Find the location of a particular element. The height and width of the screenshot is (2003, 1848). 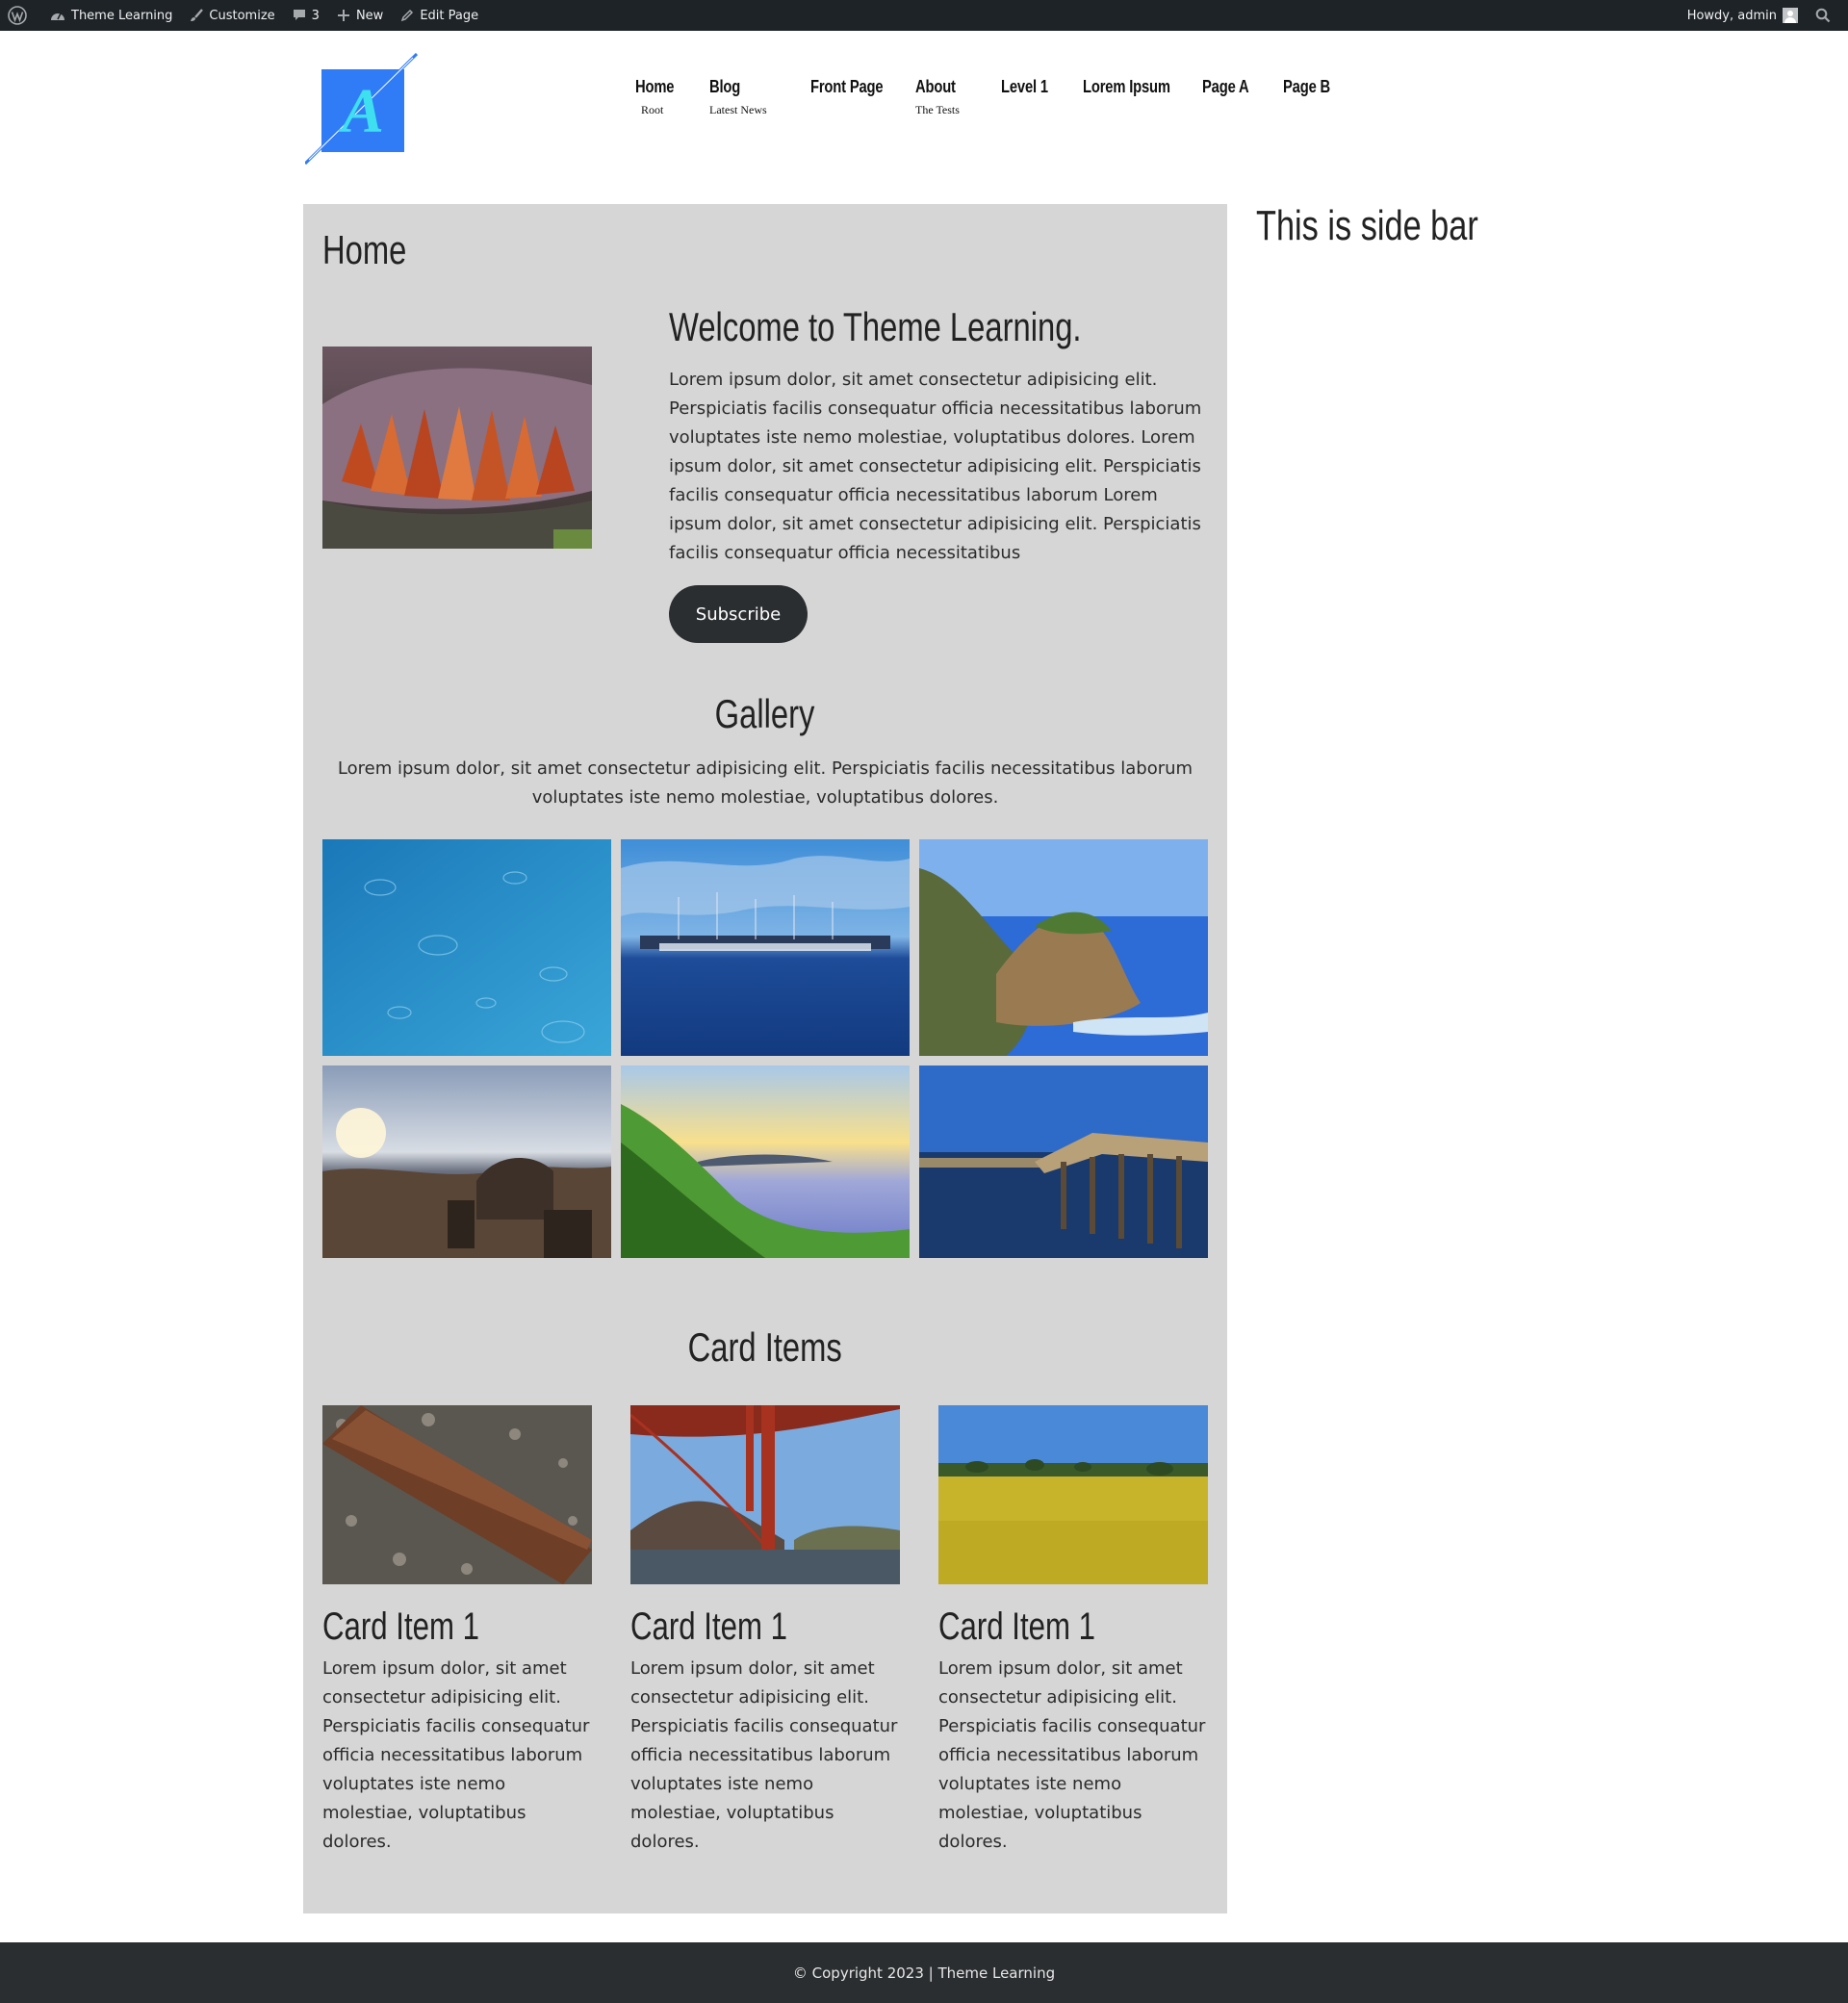

nav-item-label: Blog is located at coordinates (725, 86).